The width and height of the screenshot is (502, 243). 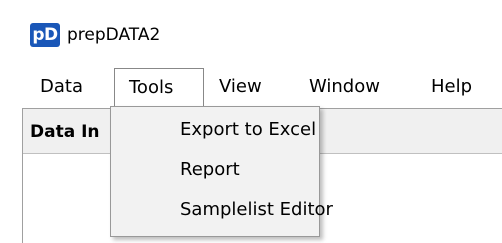 I want to click on menu-data: Data, so click(x=70, y=87).